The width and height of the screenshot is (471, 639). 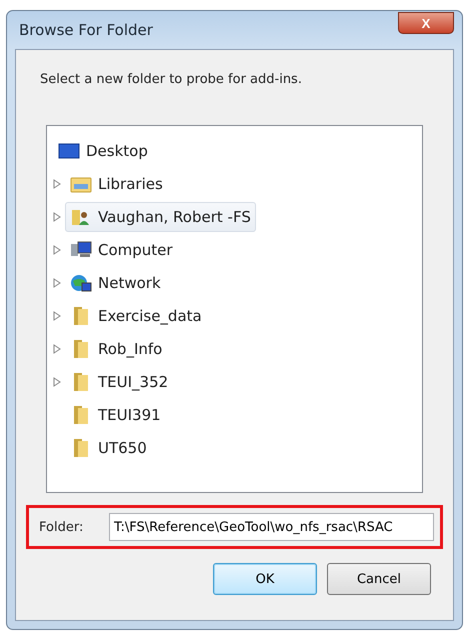 I want to click on tree-item: Exercise_data, so click(x=136, y=315).